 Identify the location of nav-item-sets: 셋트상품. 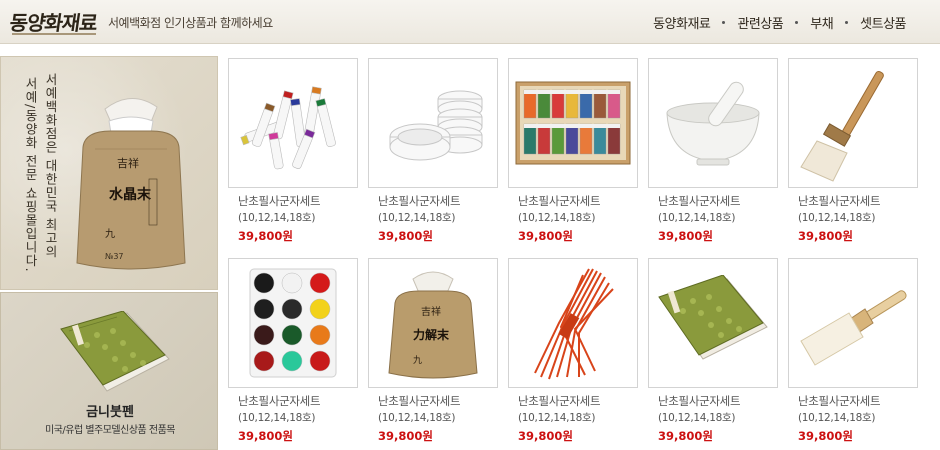
(883, 22).